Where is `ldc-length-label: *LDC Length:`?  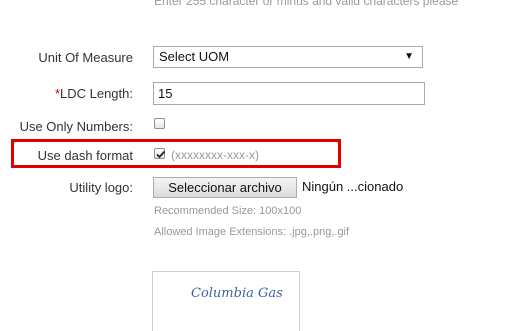 ldc-length-label: *LDC Length: is located at coordinates (94, 93).